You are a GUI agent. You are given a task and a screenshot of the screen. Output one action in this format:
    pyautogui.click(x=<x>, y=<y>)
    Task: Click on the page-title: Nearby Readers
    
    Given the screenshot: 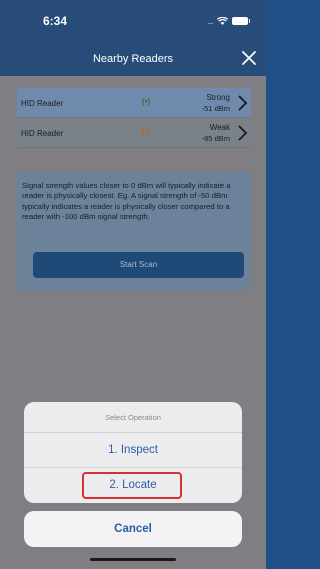 What is the action you would take?
    pyautogui.click(x=133, y=59)
    